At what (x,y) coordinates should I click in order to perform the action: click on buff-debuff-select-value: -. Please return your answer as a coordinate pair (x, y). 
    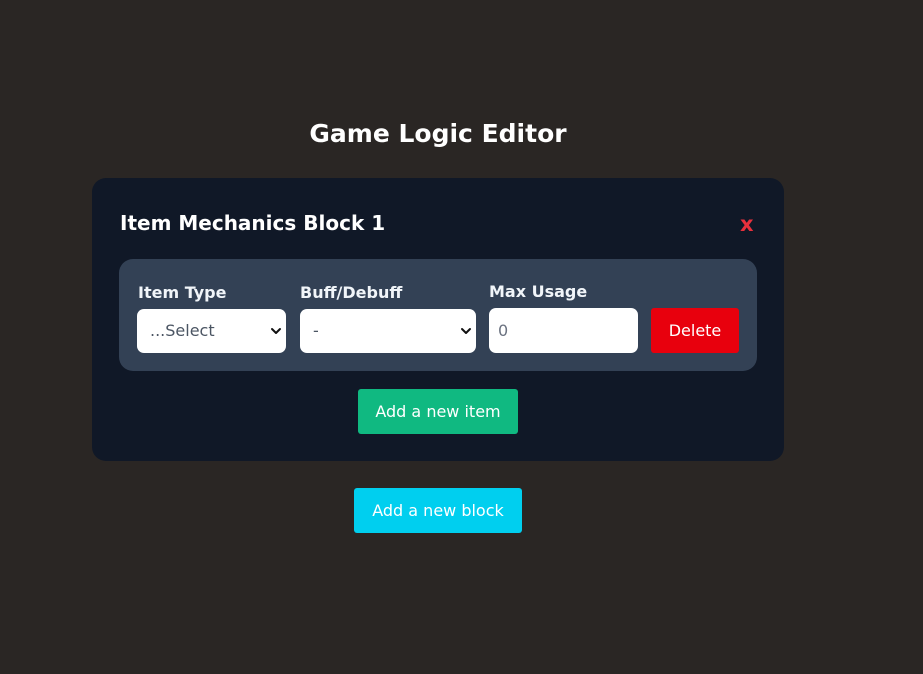
    Looking at the image, I should click on (316, 330).